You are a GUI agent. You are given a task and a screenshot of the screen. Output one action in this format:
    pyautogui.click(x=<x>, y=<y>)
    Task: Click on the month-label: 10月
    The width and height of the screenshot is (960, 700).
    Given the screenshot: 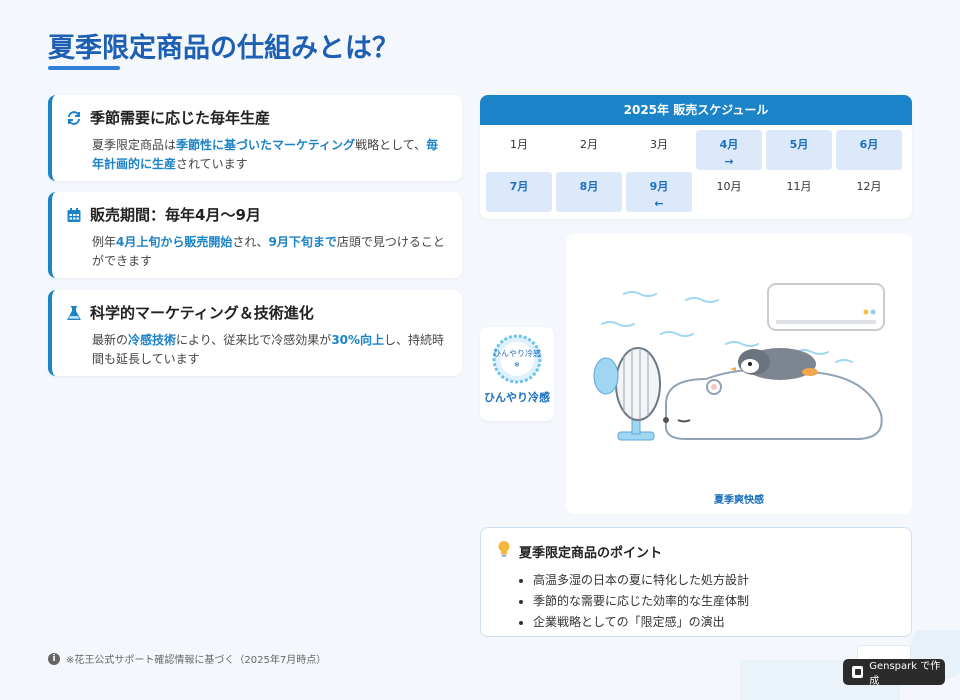 What is the action you would take?
    pyautogui.click(x=729, y=186)
    